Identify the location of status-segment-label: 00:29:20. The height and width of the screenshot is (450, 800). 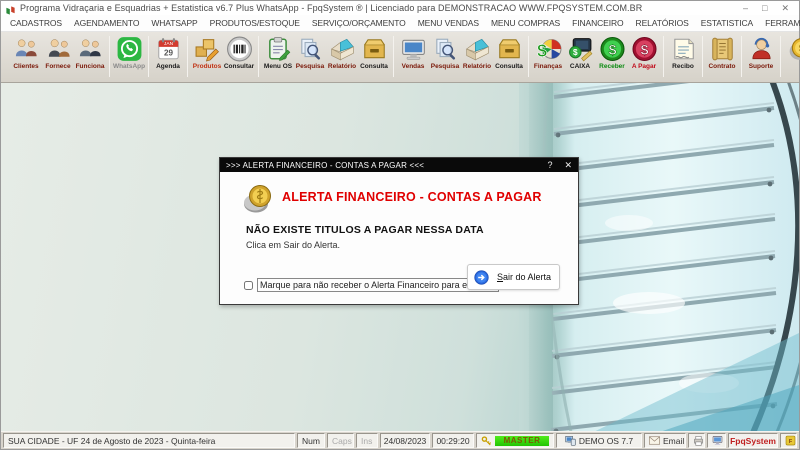
(453, 440).